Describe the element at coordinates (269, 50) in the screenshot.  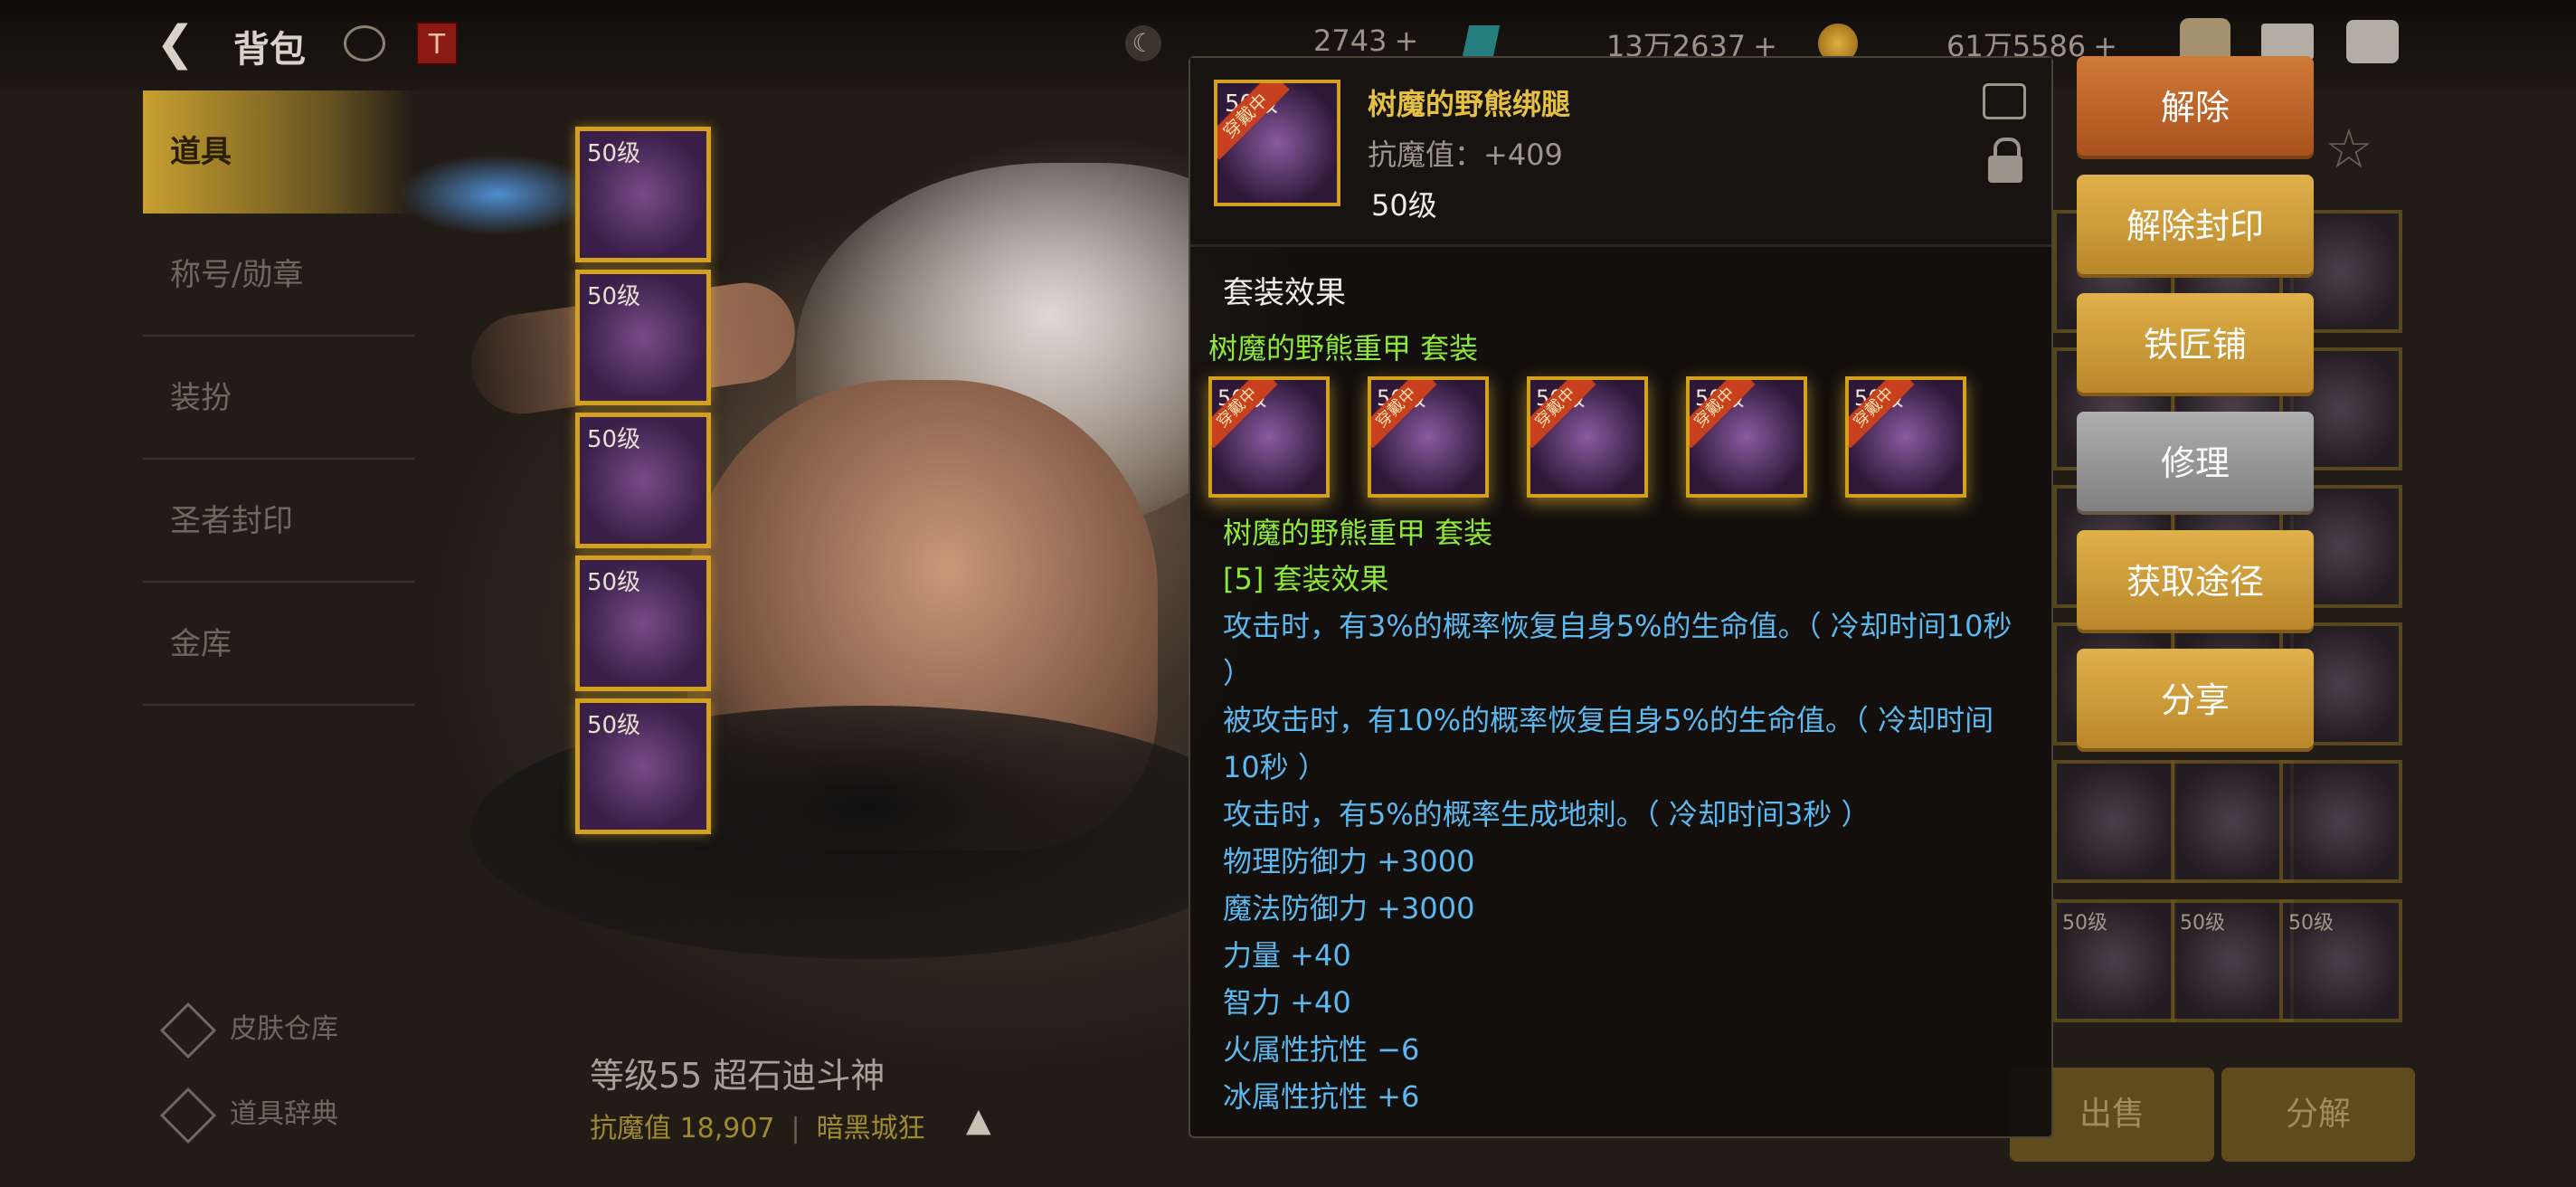
I see `page-title: 背包` at that location.